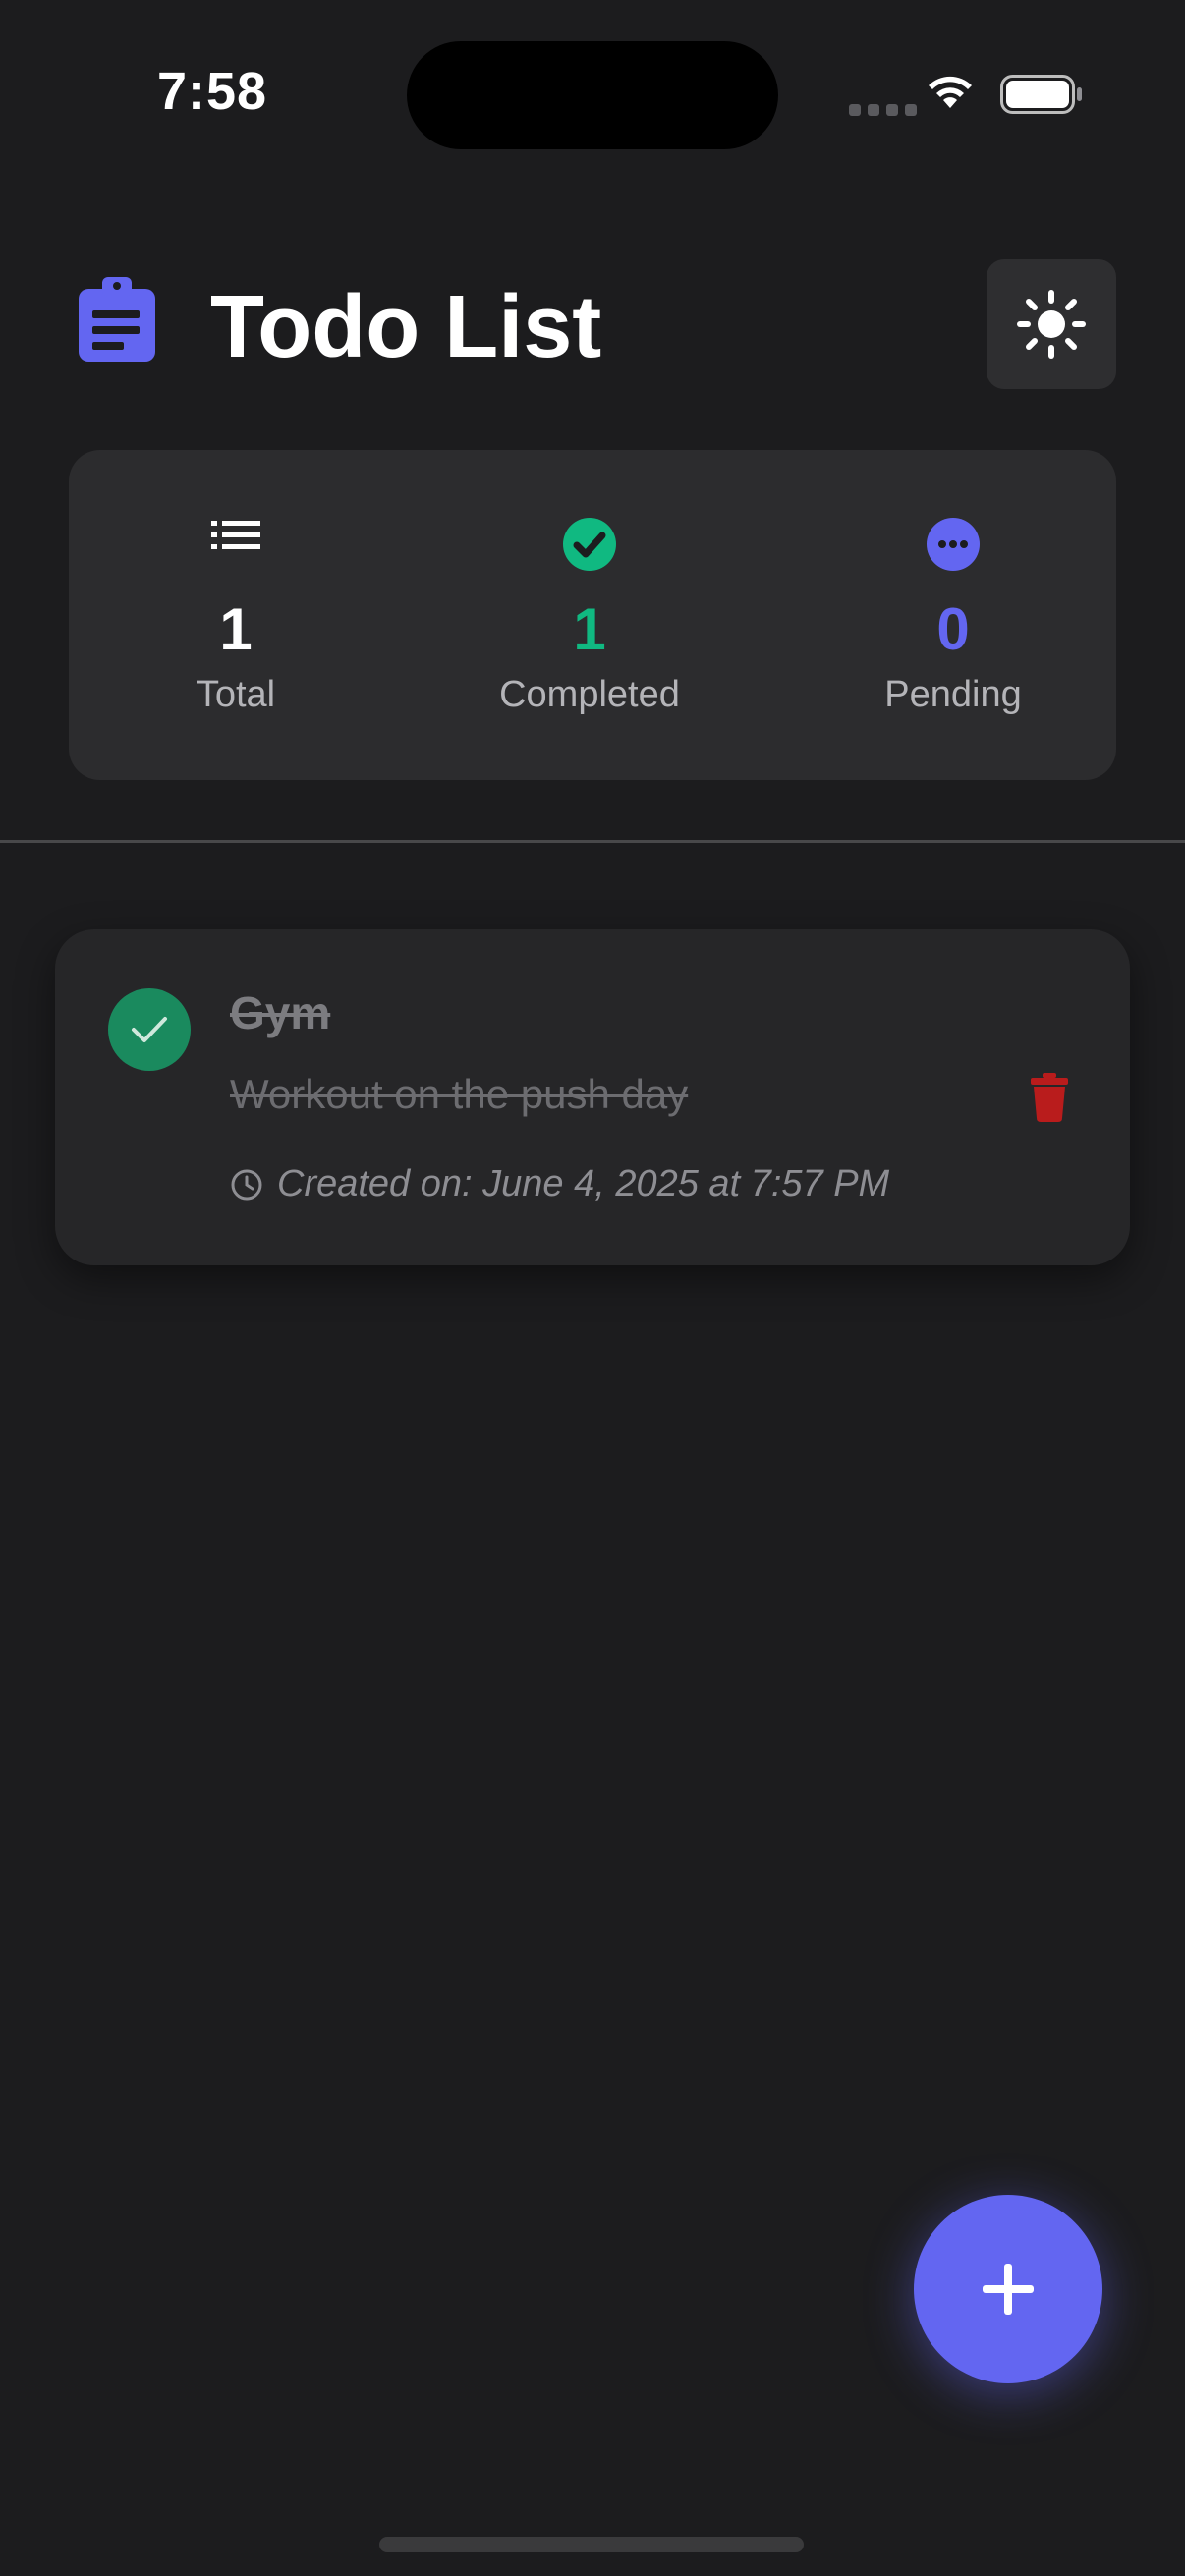 The width and height of the screenshot is (1185, 2576). Describe the element at coordinates (1041, 94) in the screenshot. I see `battery-icon` at that location.